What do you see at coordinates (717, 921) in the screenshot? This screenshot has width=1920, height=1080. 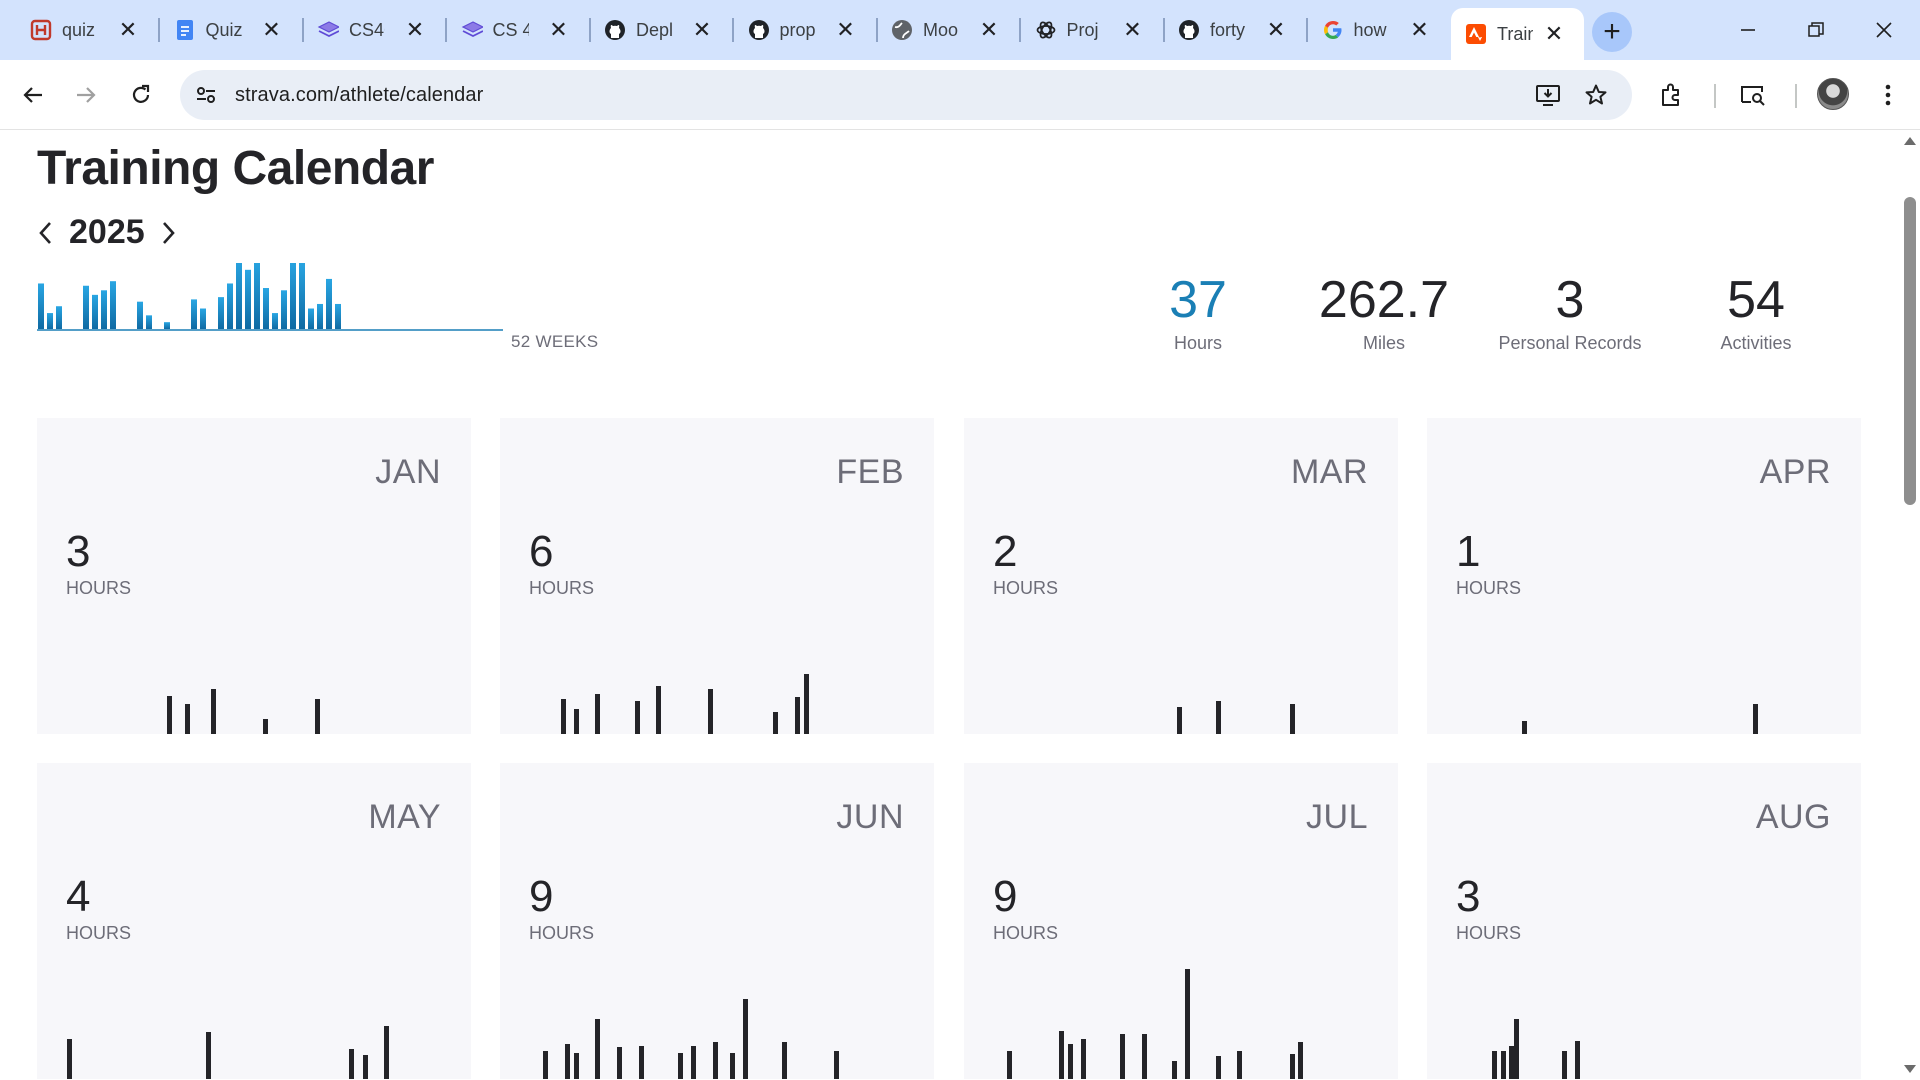 I see `month-card-jun: JUN 9 HOURS` at bounding box center [717, 921].